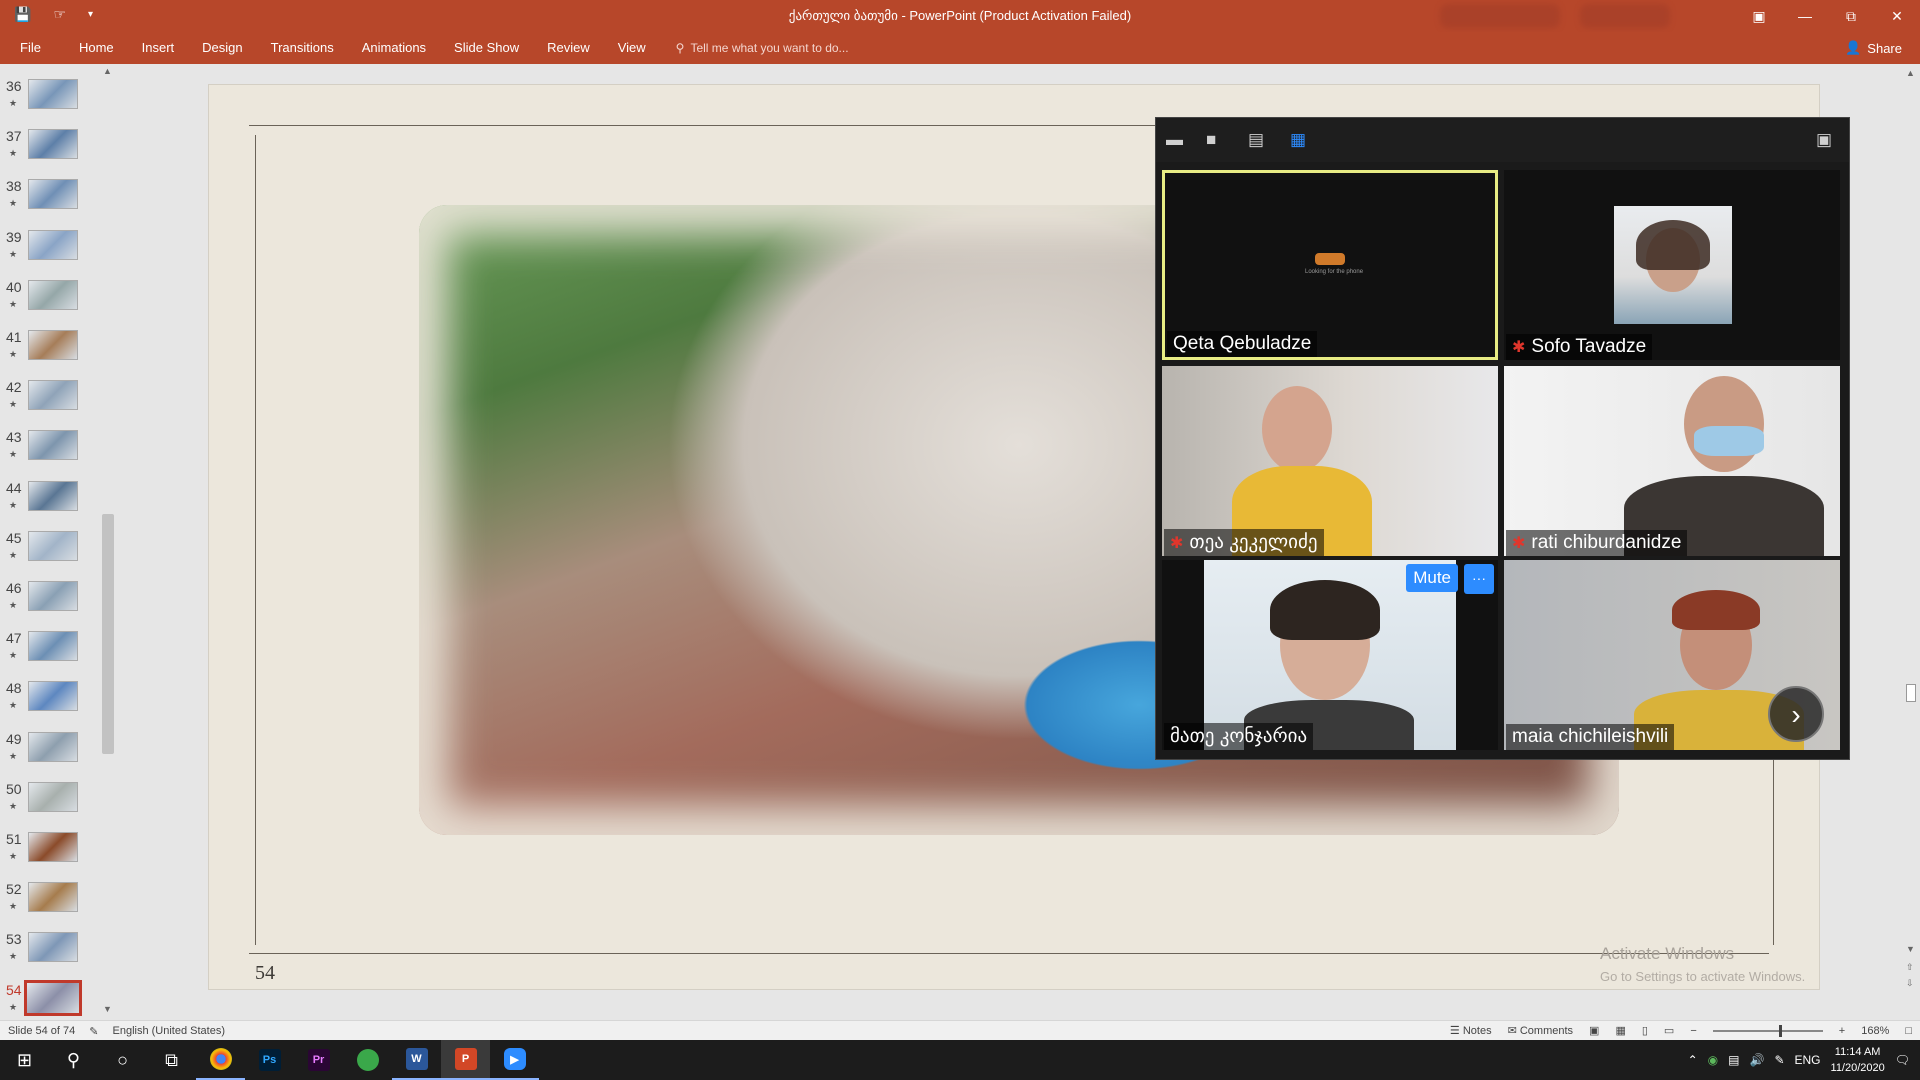 The height and width of the screenshot is (1080, 1920). What do you see at coordinates (1693, 1031) in the screenshot?
I see `zoom-out-icon: −` at bounding box center [1693, 1031].